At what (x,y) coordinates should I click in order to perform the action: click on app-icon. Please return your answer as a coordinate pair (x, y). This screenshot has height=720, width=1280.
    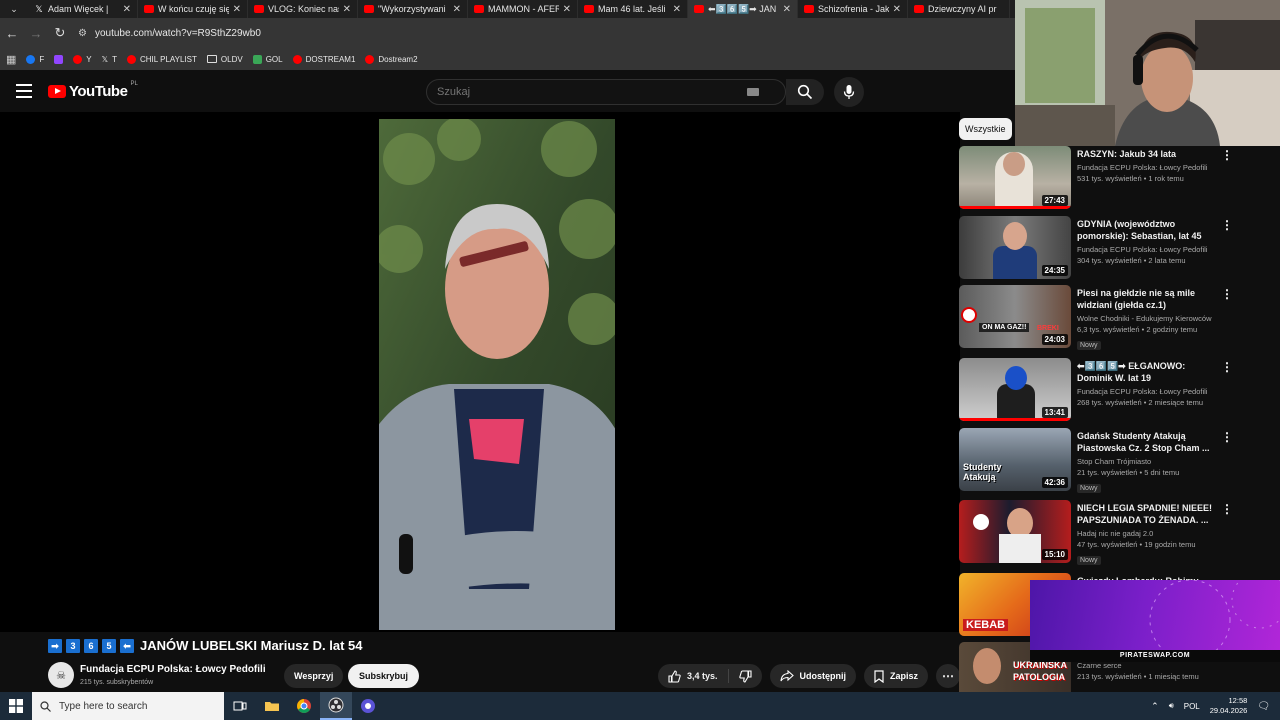
    Looking at the image, I should click on (368, 706).